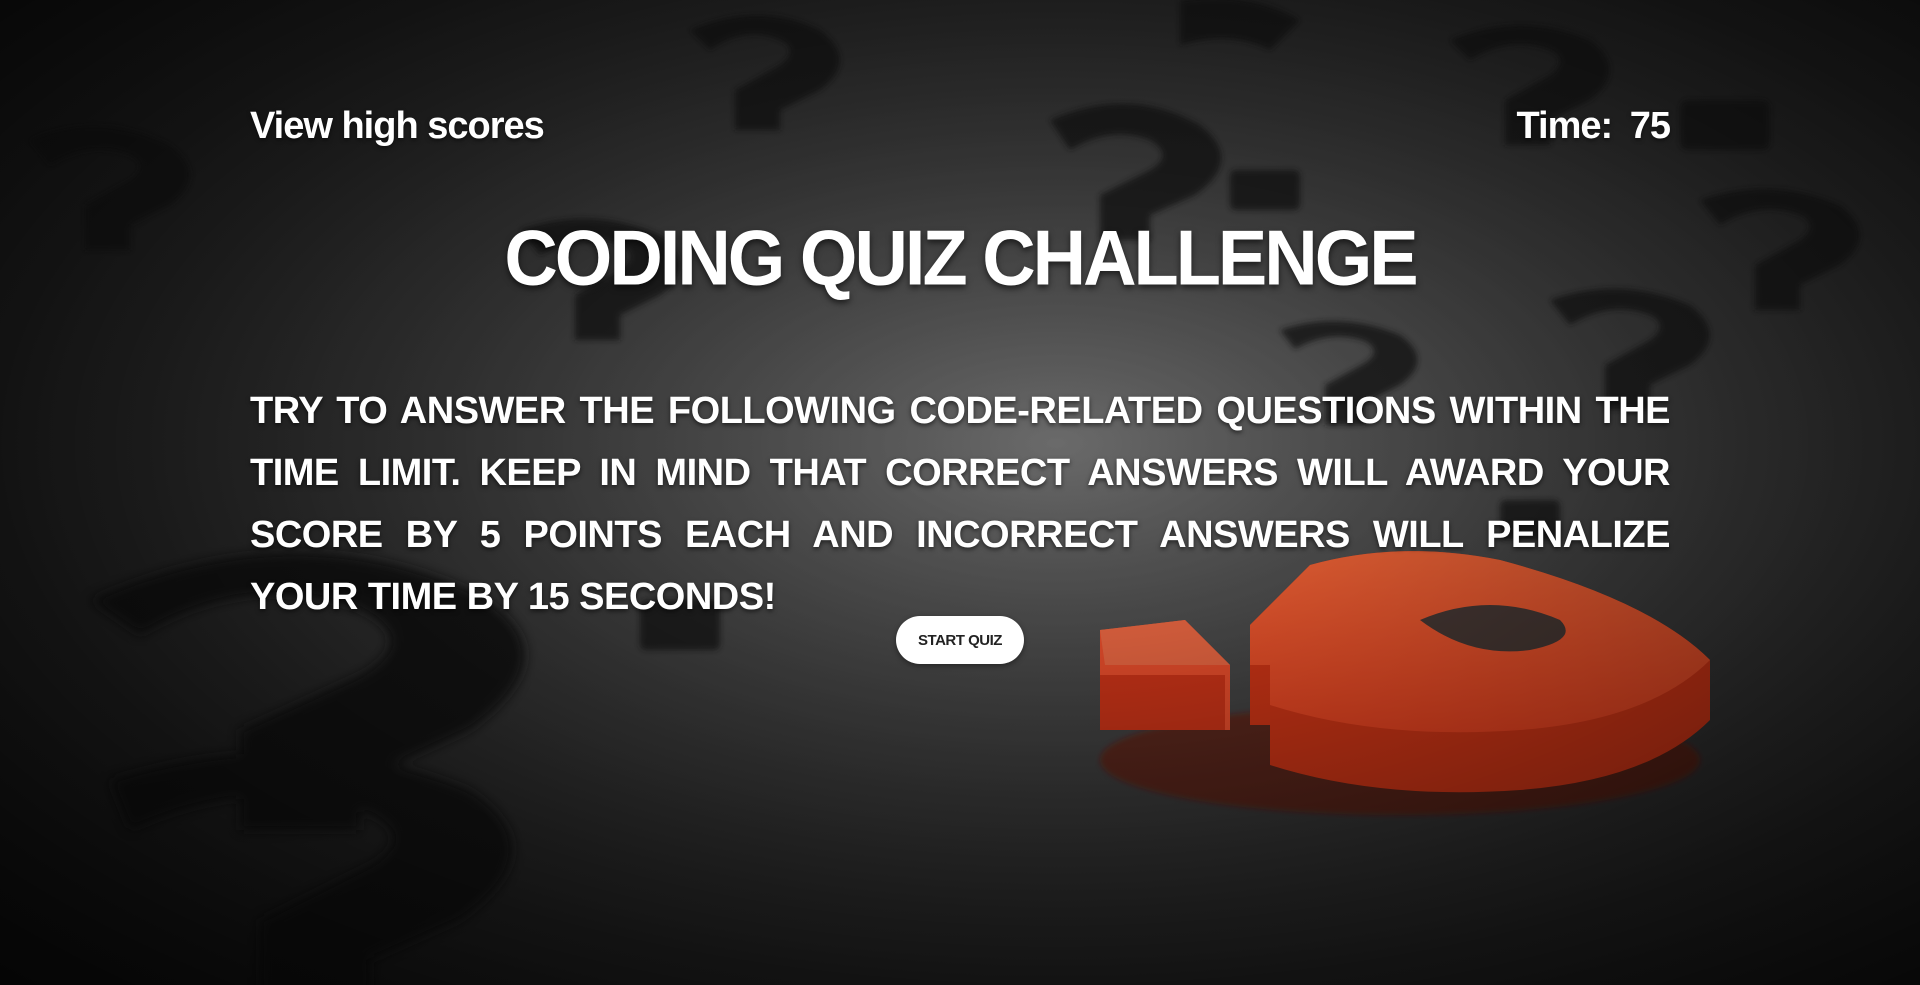 The height and width of the screenshot is (985, 1920). What do you see at coordinates (960, 126) in the screenshot?
I see `top-bar: View high scores Time: 75` at bounding box center [960, 126].